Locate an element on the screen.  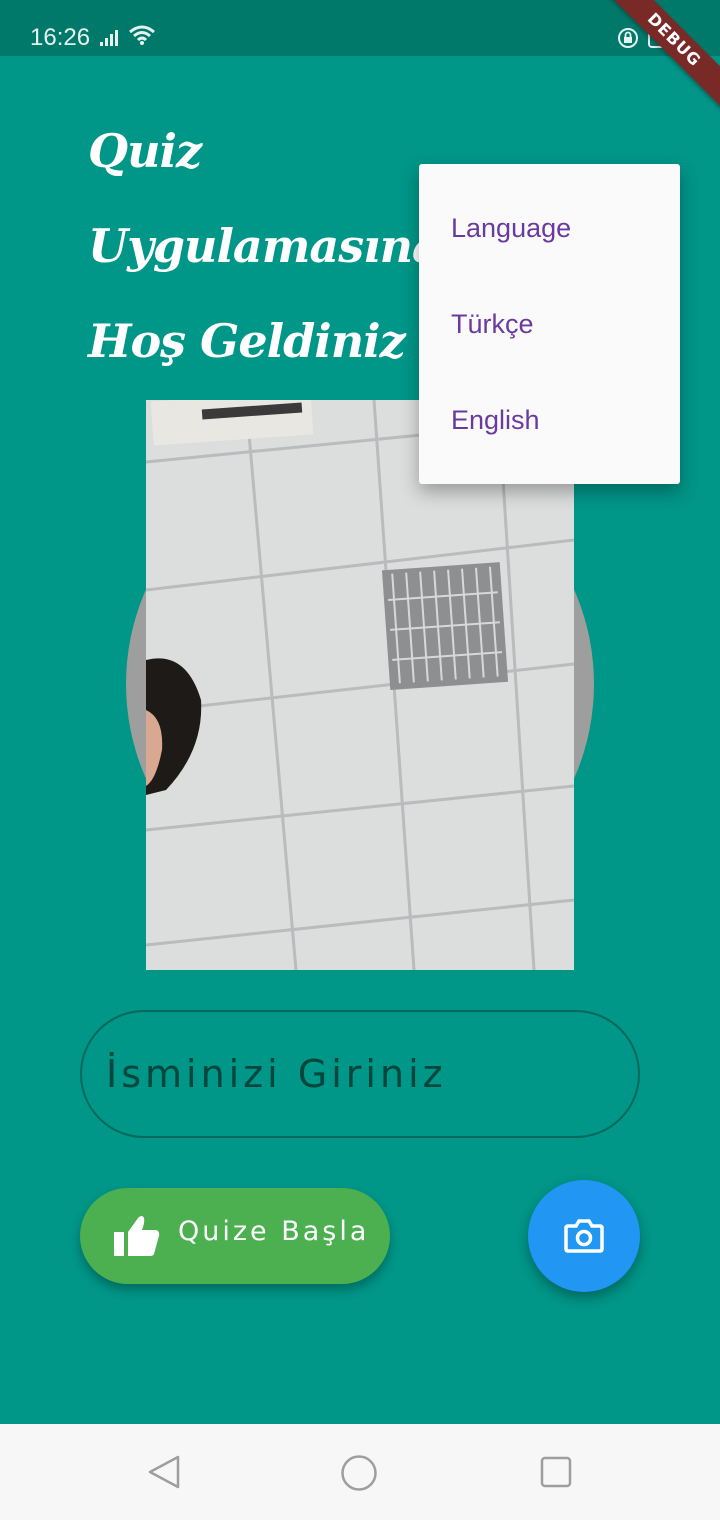
start-quiz-button: Quize Başla is located at coordinates (235, 1236).